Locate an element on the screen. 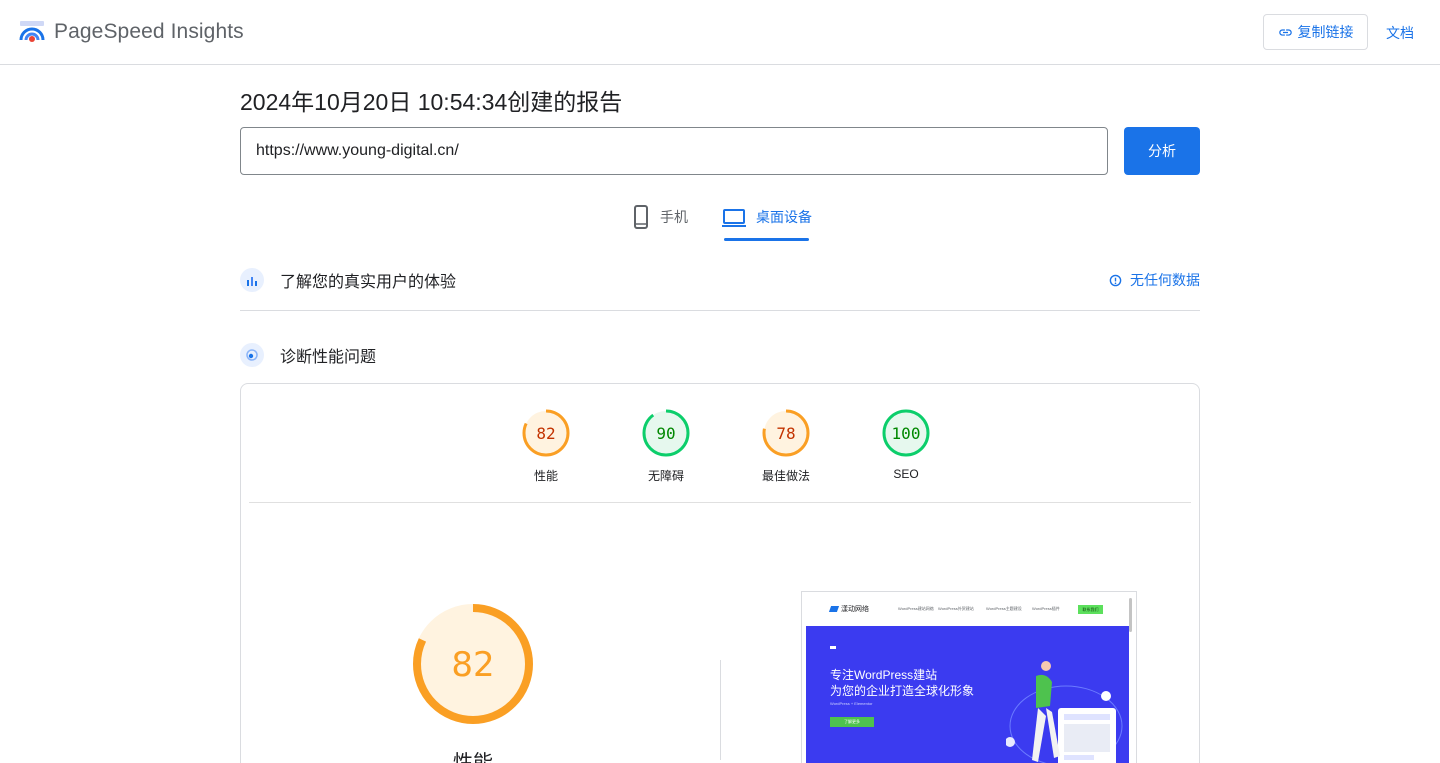  score-gauge-ring: 82 is located at coordinates (546, 433).